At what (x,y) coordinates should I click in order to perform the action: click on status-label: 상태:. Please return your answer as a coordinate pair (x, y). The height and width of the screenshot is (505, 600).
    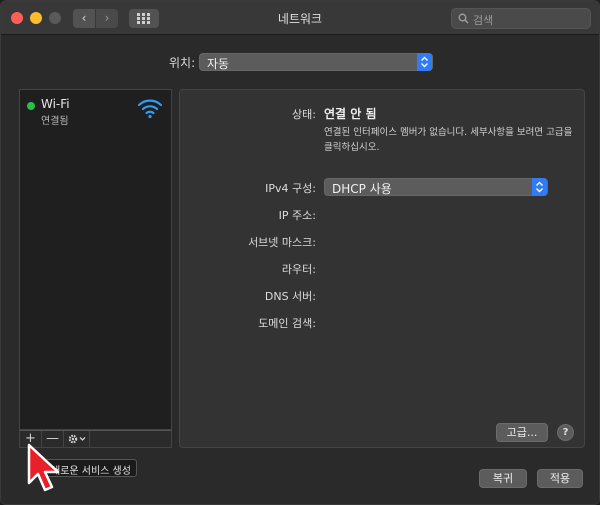
    Looking at the image, I should click on (304, 114).